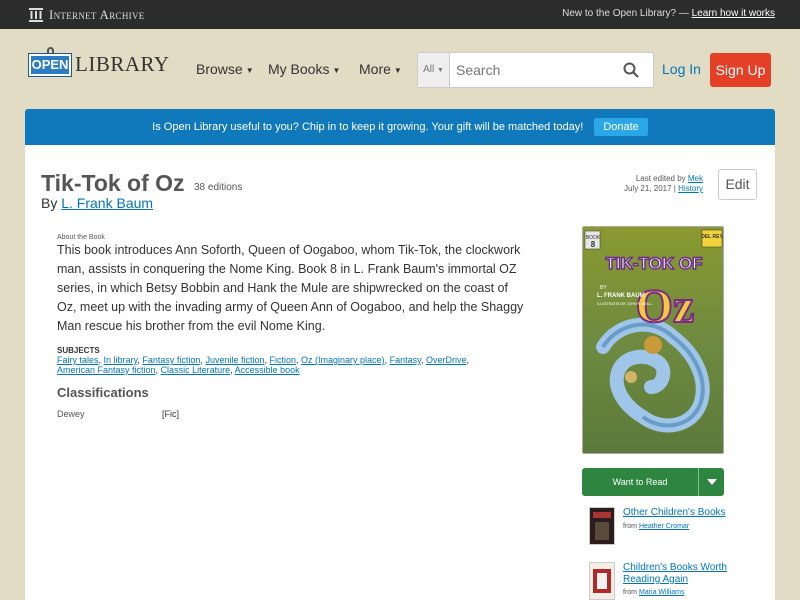 This screenshot has width=800, height=600. I want to click on dewey-value: [Fic], so click(170, 414).